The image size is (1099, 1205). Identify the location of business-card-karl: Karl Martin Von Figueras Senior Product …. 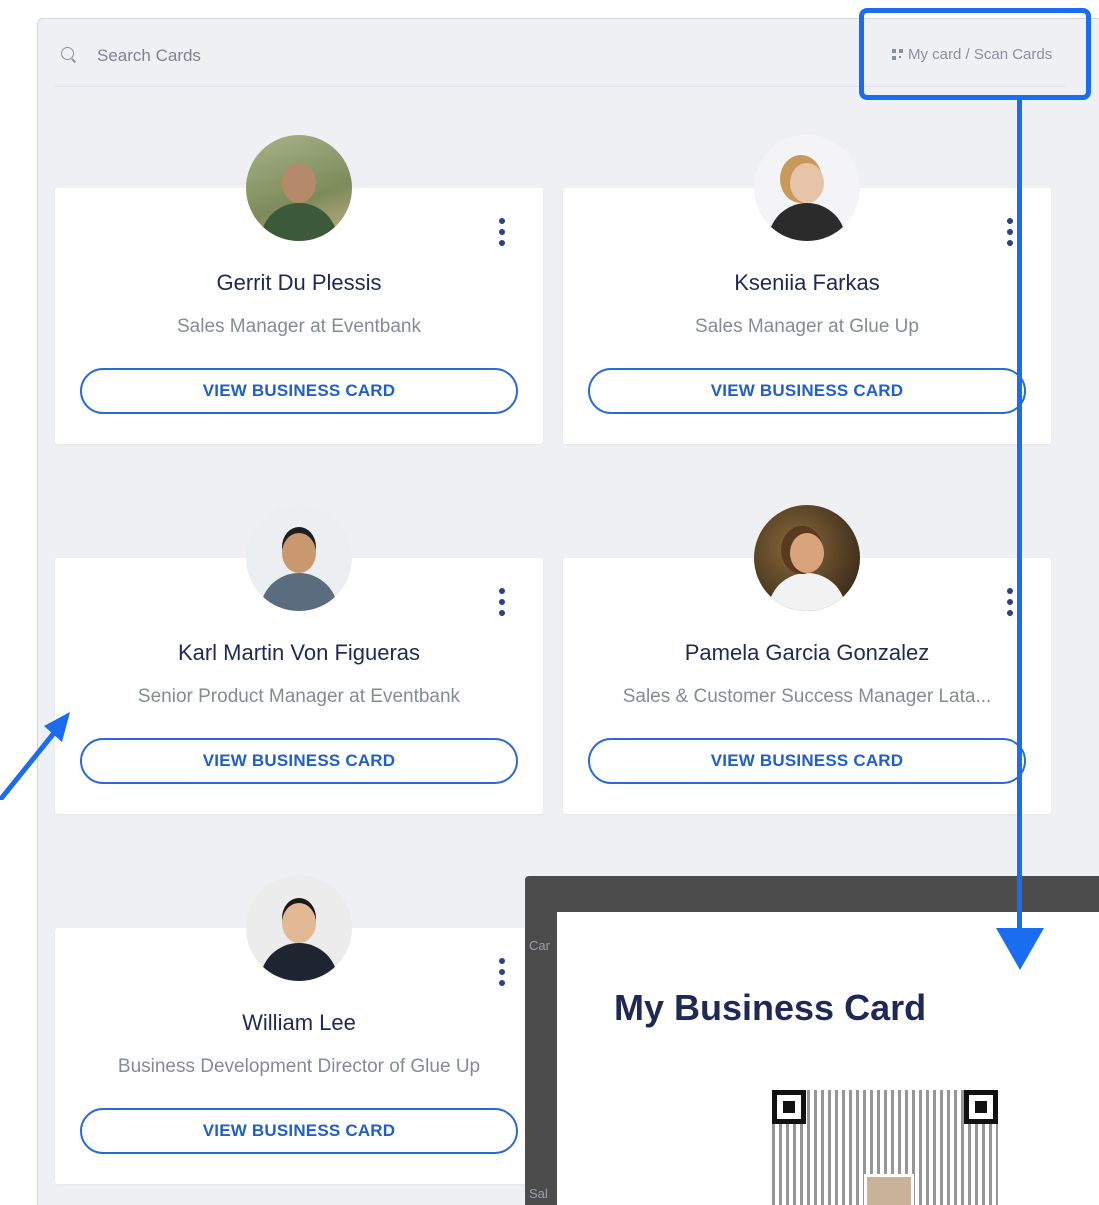
(299, 659).